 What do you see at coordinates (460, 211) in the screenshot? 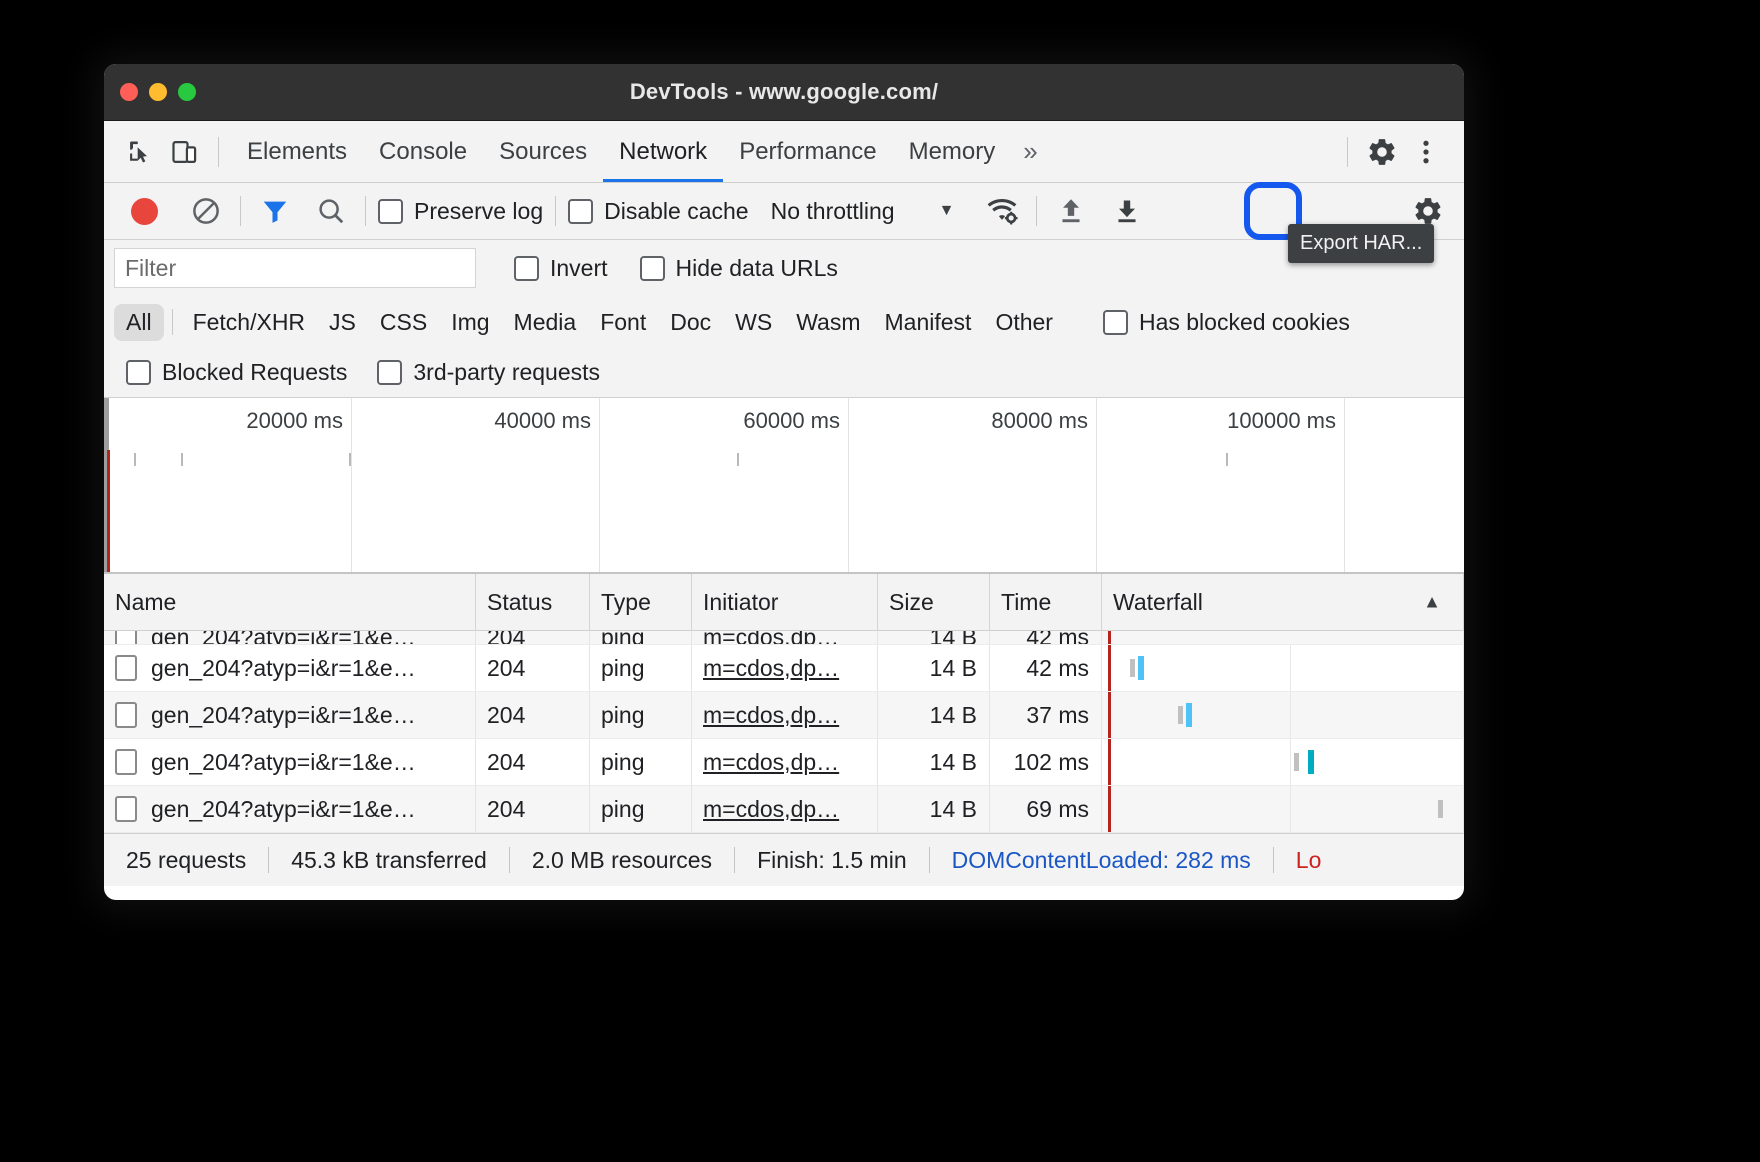
I see `preserve-log-checkbox: Preserve log` at bounding box center [460, 211].